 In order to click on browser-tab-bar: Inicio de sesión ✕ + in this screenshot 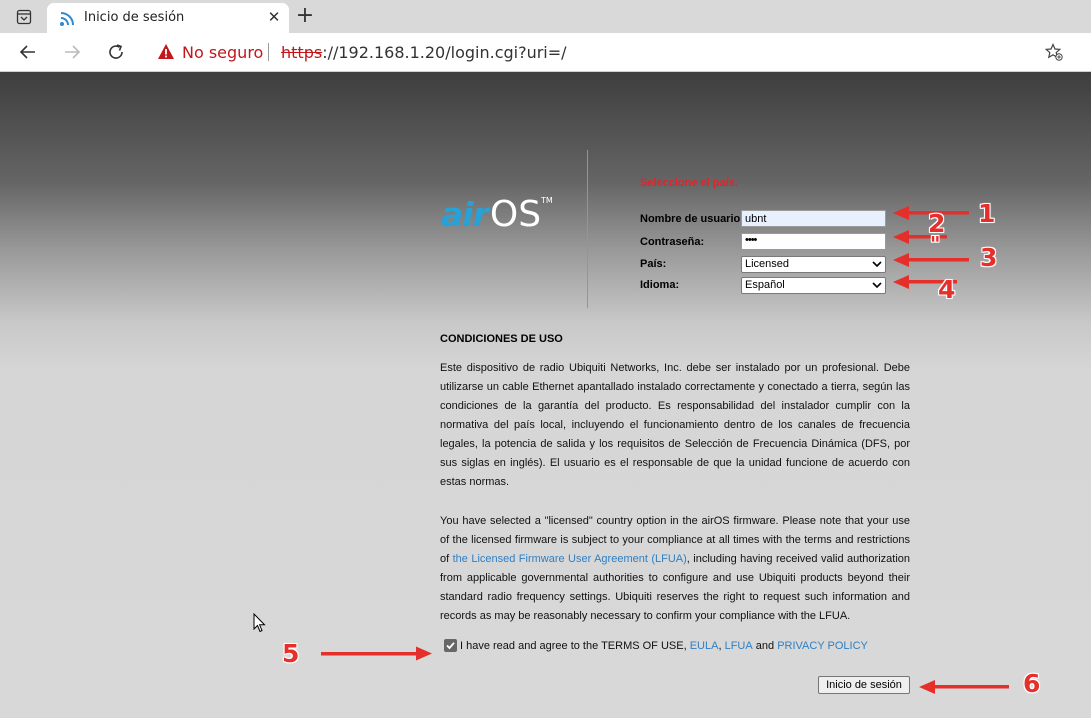, I will do `click(545, 16)`.